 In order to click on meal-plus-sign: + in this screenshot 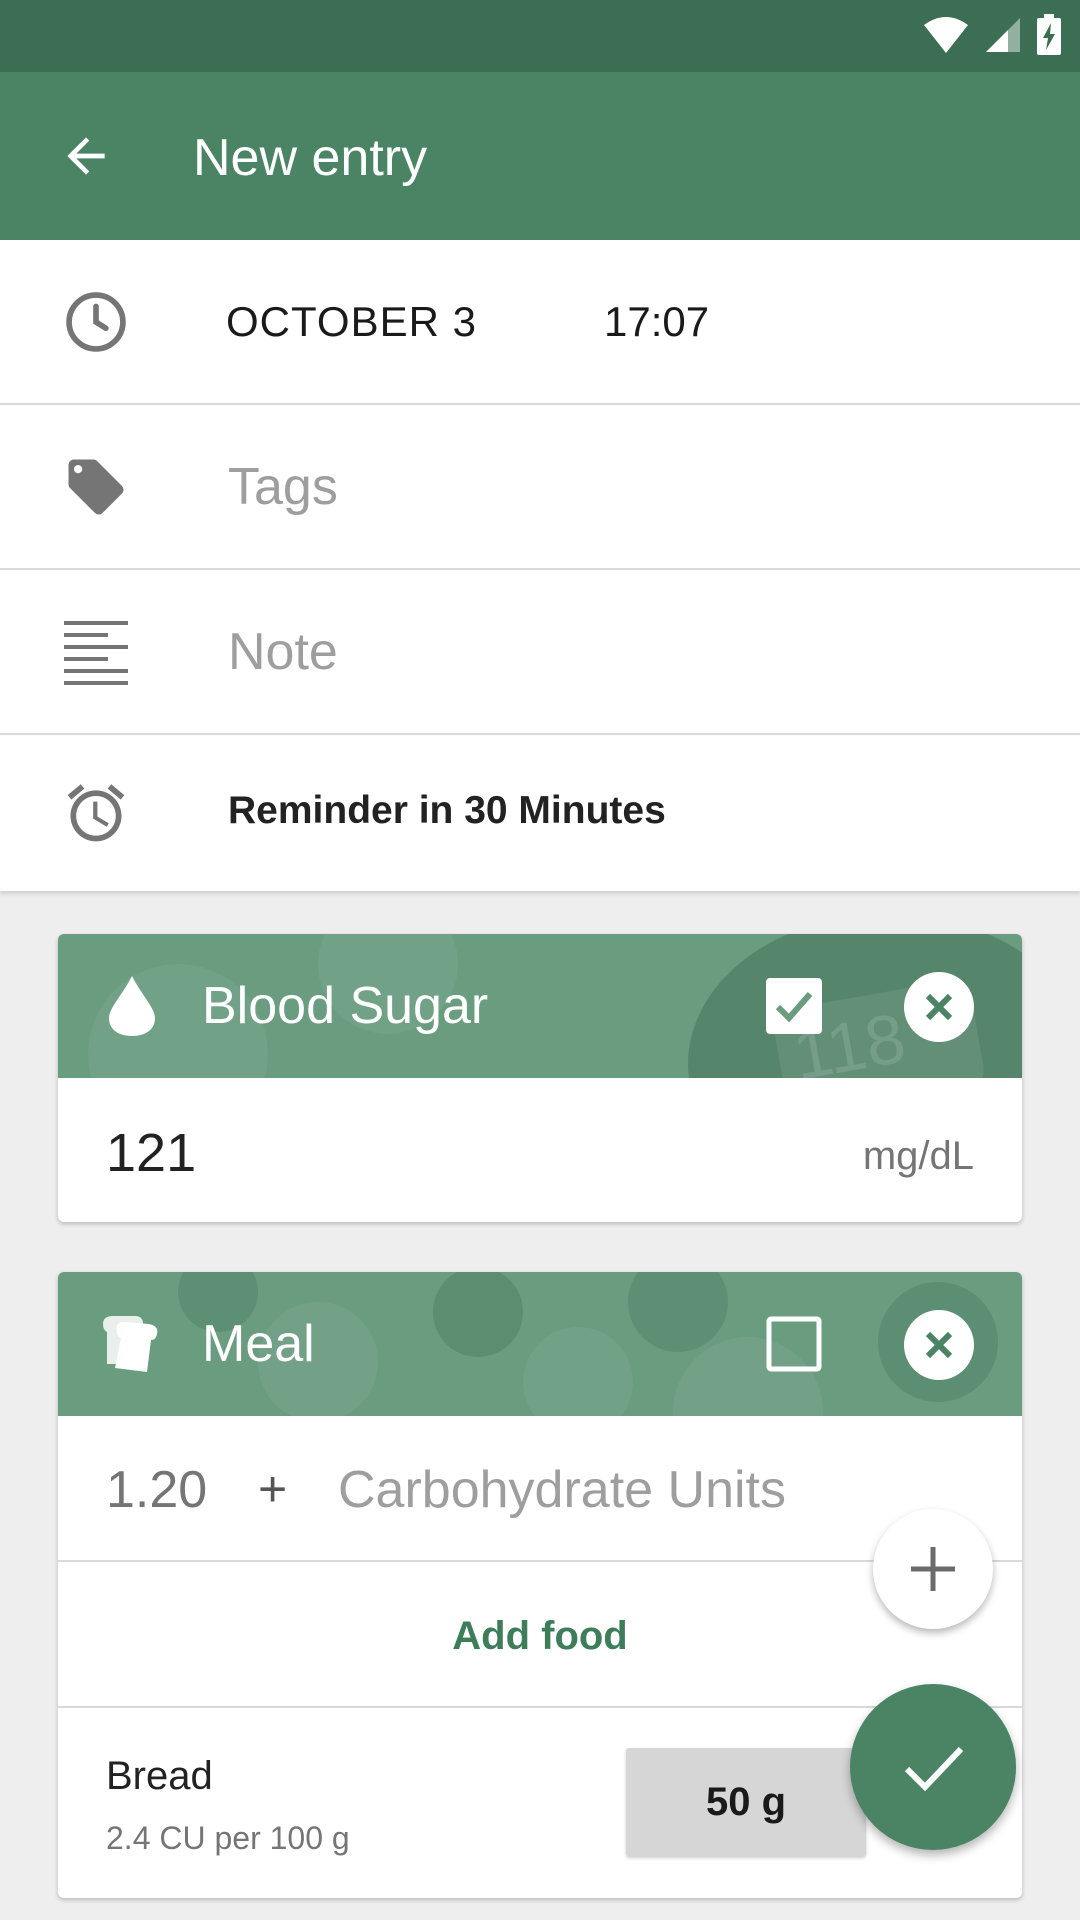, I will do `click(273, 1489)`.